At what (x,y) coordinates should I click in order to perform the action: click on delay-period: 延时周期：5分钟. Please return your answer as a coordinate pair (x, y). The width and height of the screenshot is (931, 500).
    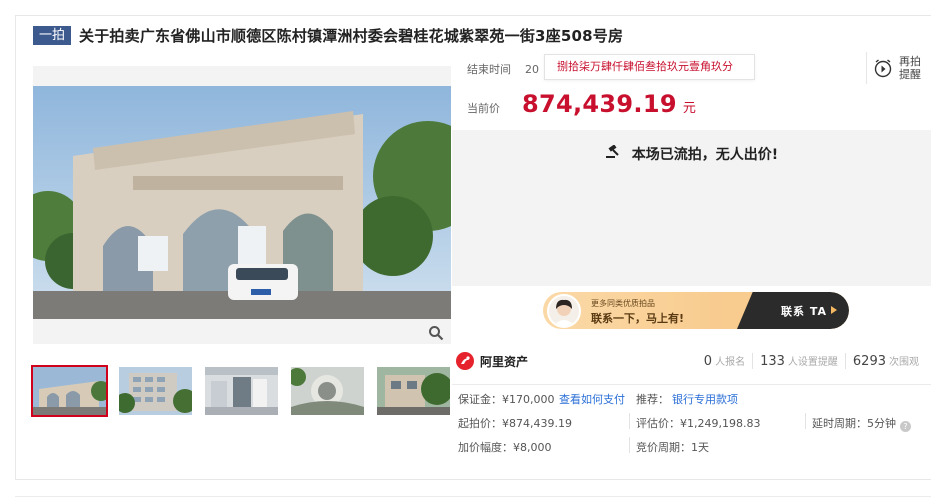
    Looking at the image, I should click on (854, 423).